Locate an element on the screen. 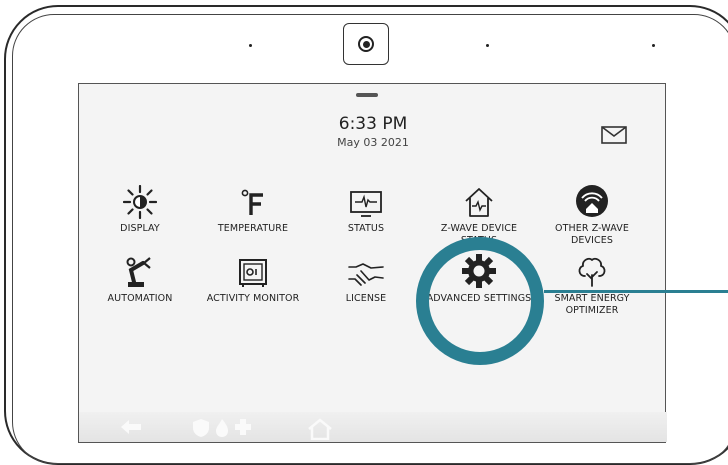 The image size is (728, 465). display-tile: DISPLAY is located at coordinates (140, 209).